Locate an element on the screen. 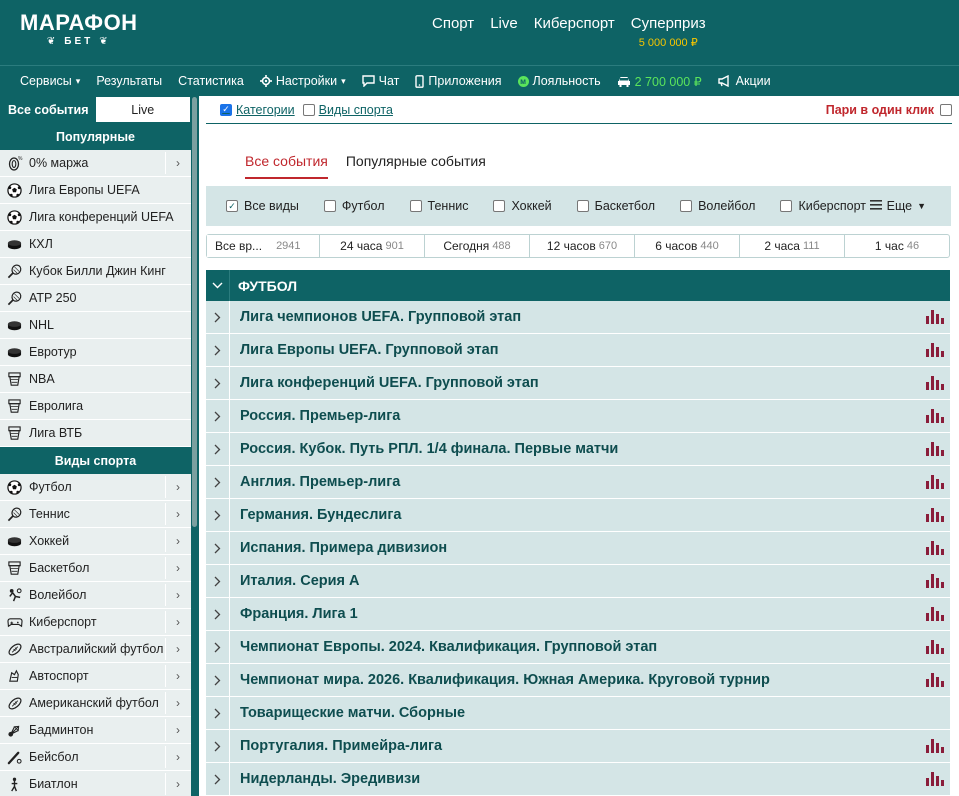 This screenshot has height=796, width=959. filter-option: Футбол is located at coordinates (354, 206).